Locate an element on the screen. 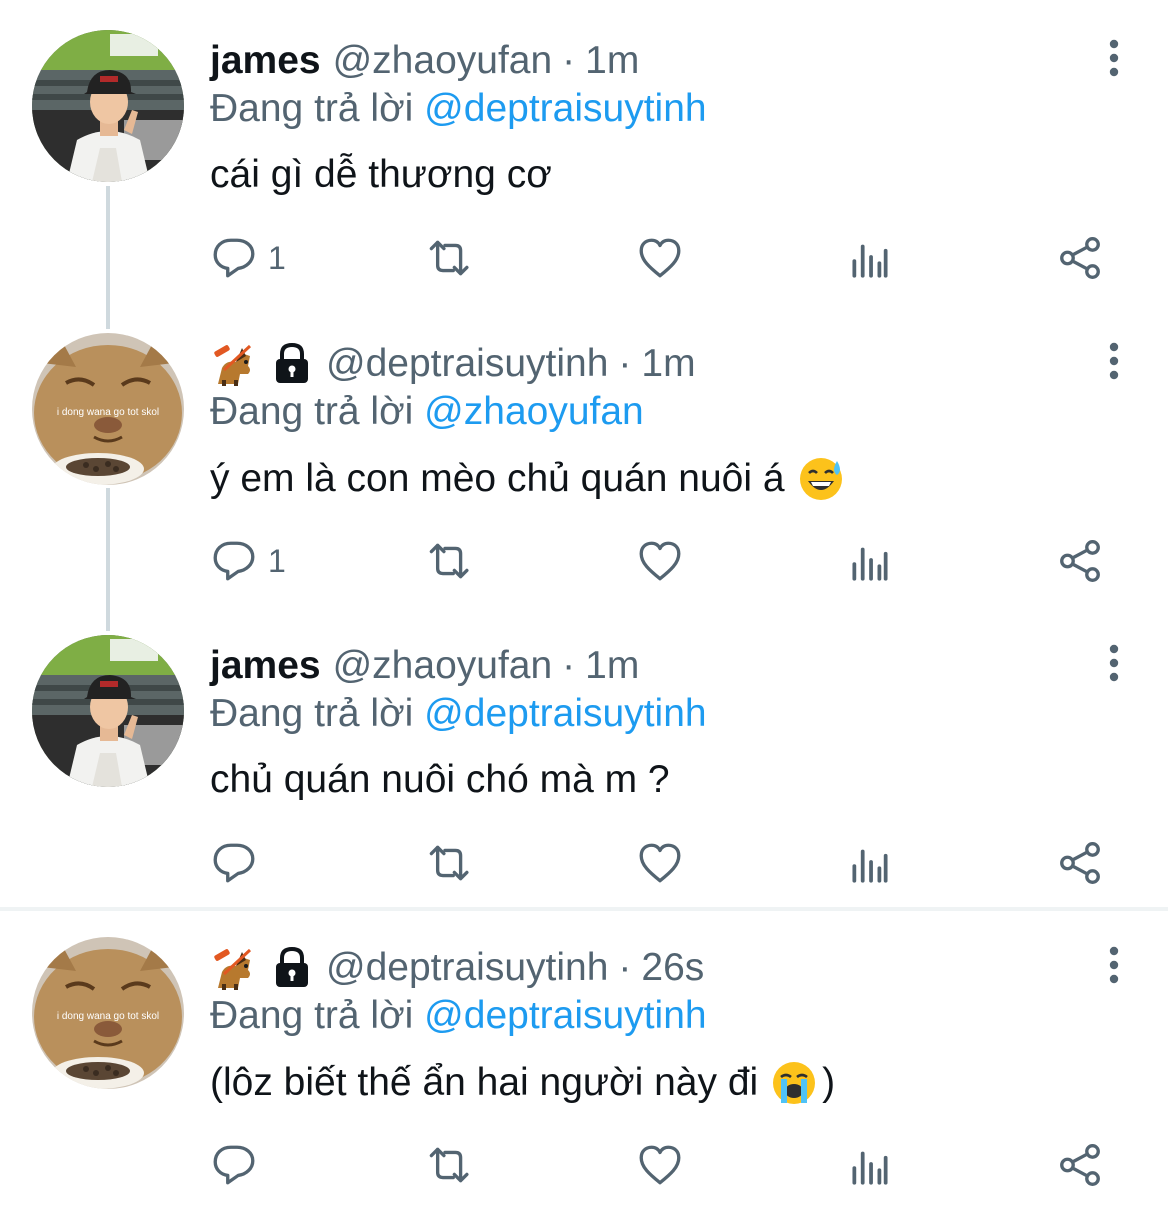 This screenshot has width=1168, height=1212. service-dog-emoji-graphic is located at coordinates (232, 365).